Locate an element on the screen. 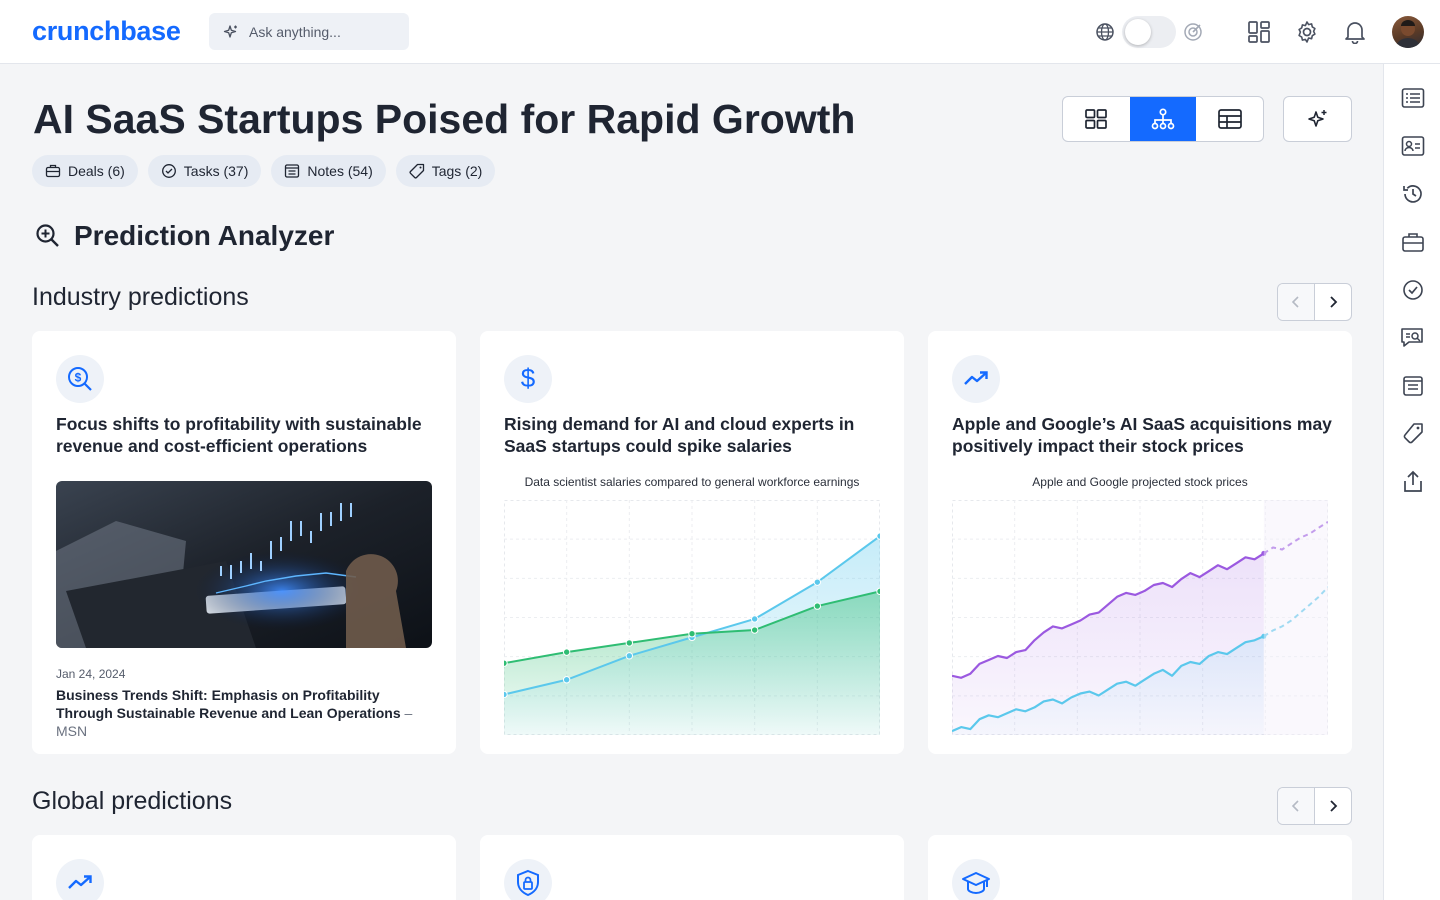 The width and height of the screenshot is (1440, 900). salary-line-chart is located at coordinates (692, 617).